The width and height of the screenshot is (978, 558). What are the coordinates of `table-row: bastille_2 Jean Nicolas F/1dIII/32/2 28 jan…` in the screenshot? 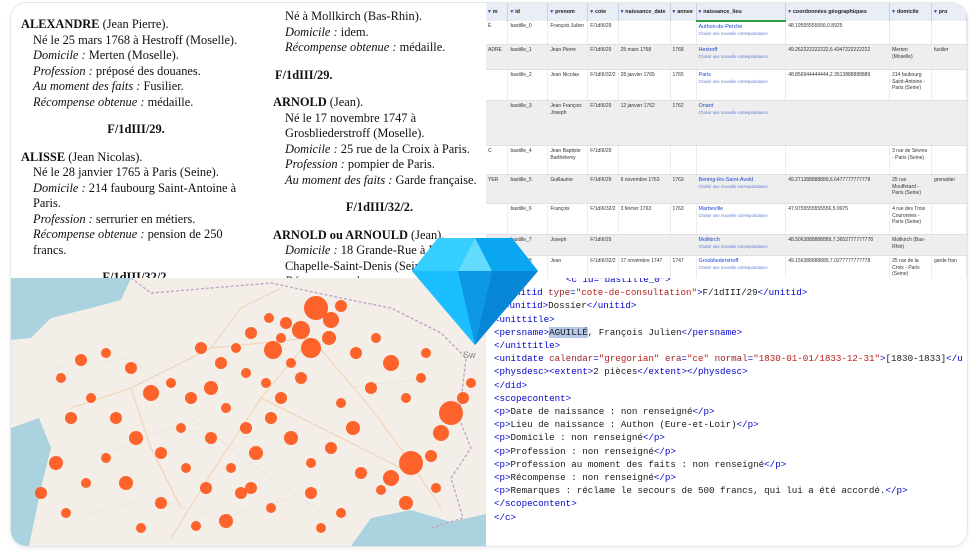 It's located at (726, 85).